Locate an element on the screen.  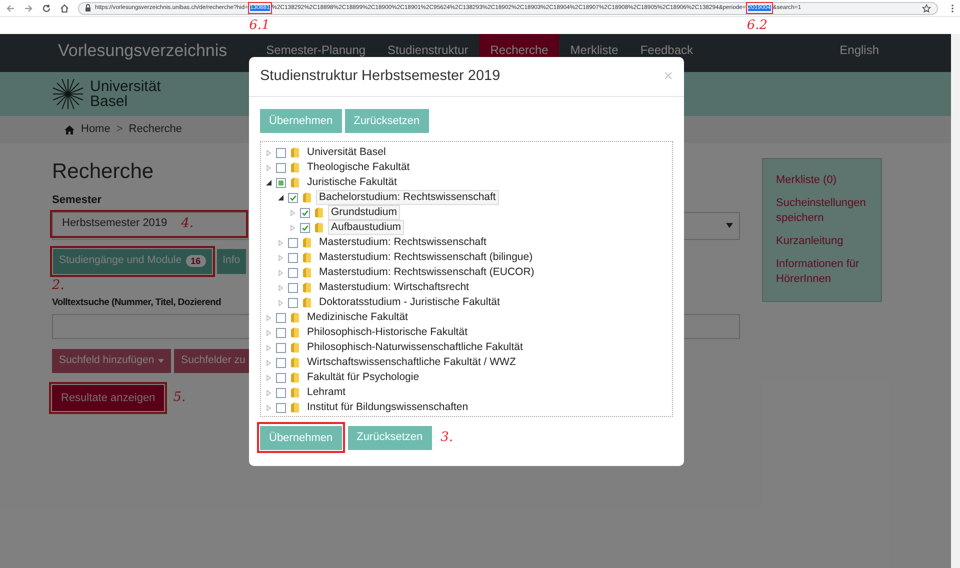
page-title: Recherche is located at coordinates (103, 172).